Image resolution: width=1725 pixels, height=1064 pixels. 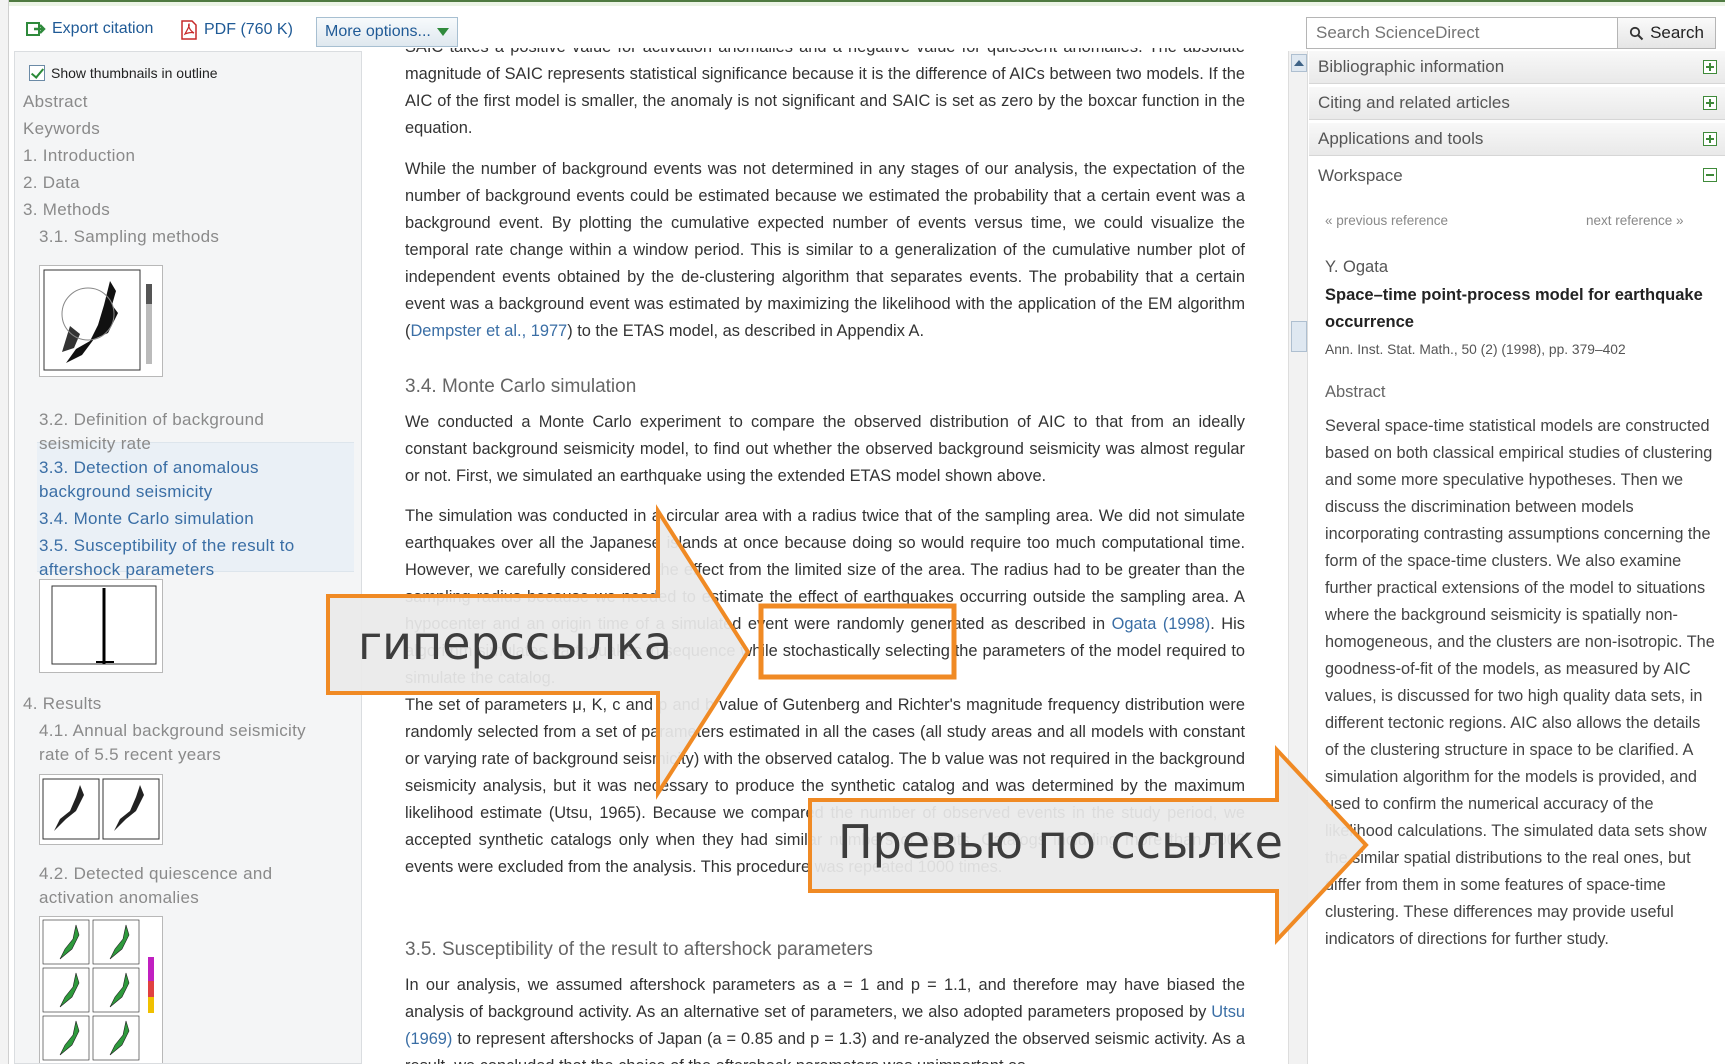 I want to click on two-maps-thumbnail, so click(x=101, y=809).